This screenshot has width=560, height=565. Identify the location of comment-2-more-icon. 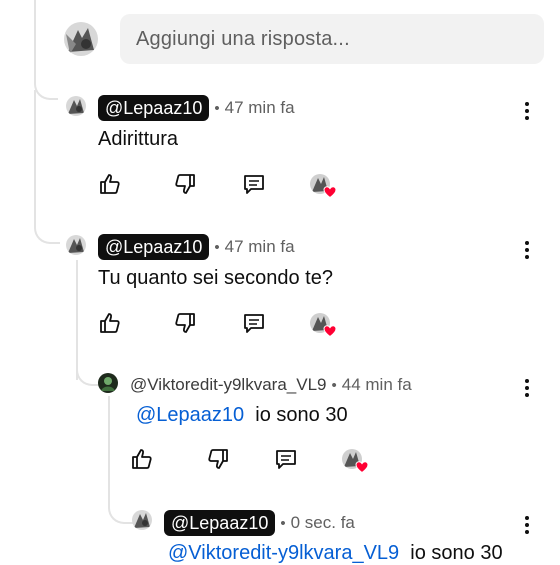
(527, 252).